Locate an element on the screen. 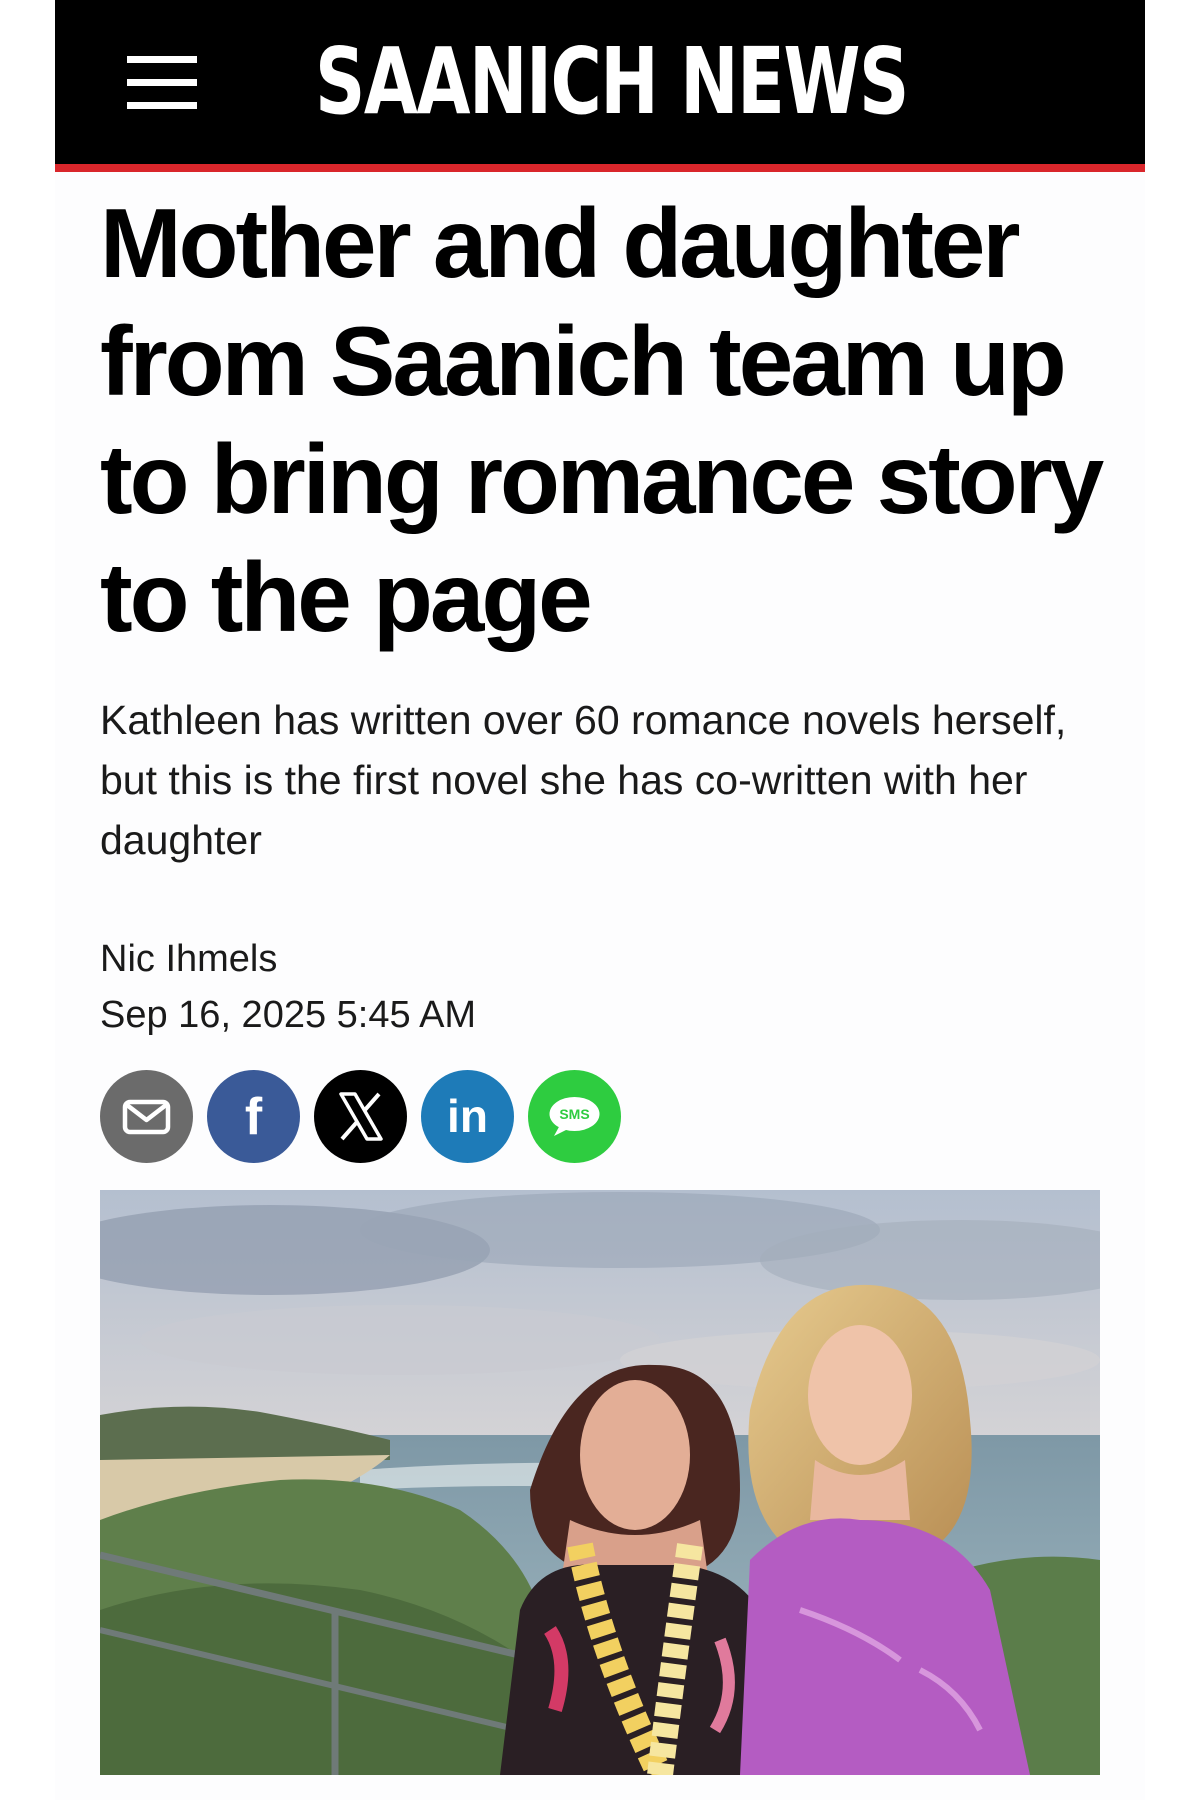  article-author: Nic Ihmels is located at coordinates (188, 959).